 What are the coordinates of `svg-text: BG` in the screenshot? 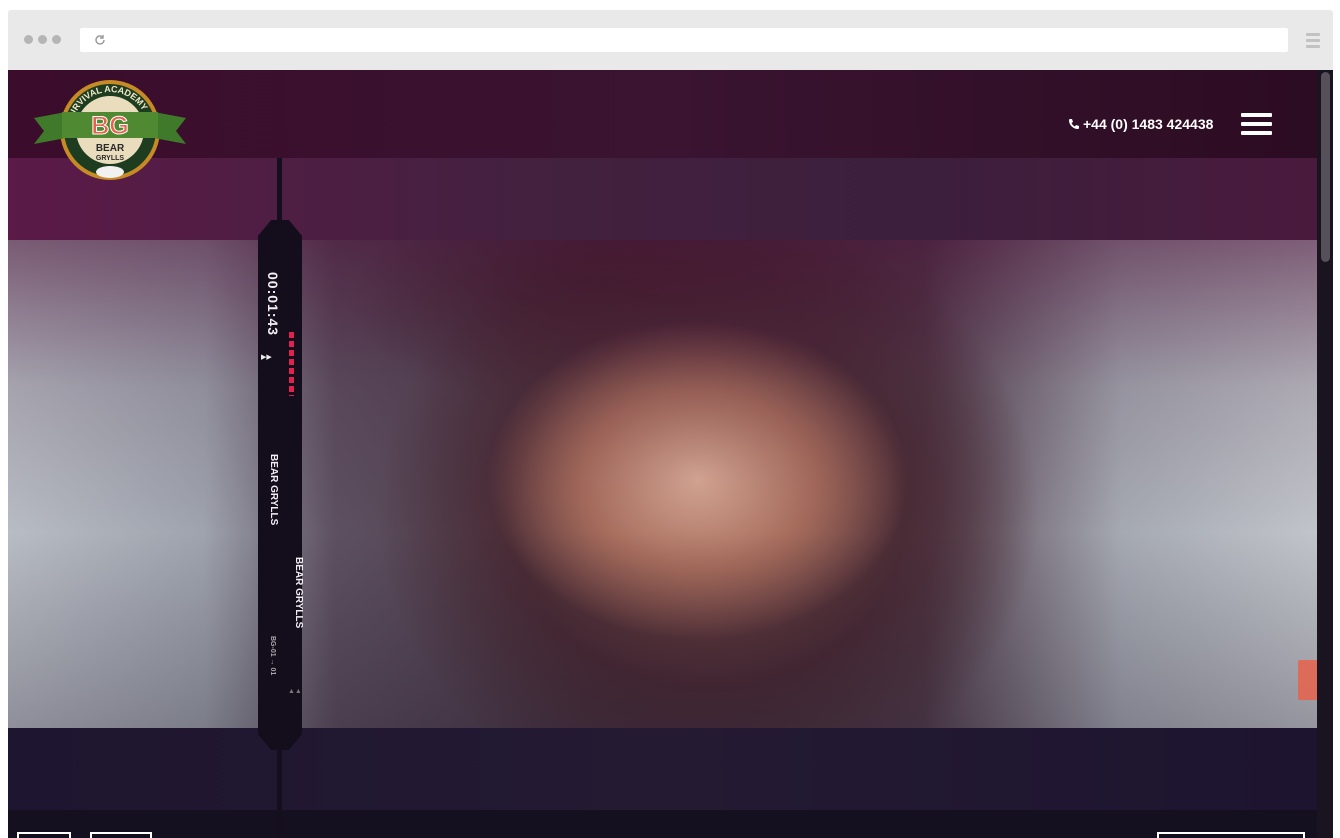 It's located at (110, 126).